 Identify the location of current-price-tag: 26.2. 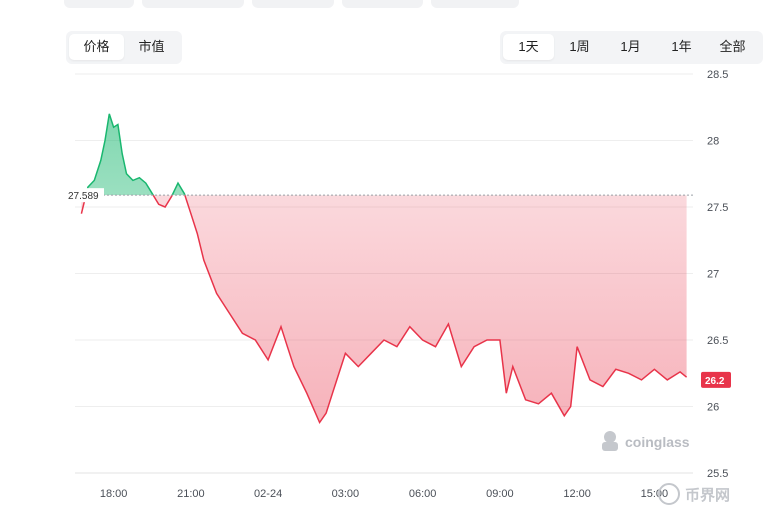
(716, 379).